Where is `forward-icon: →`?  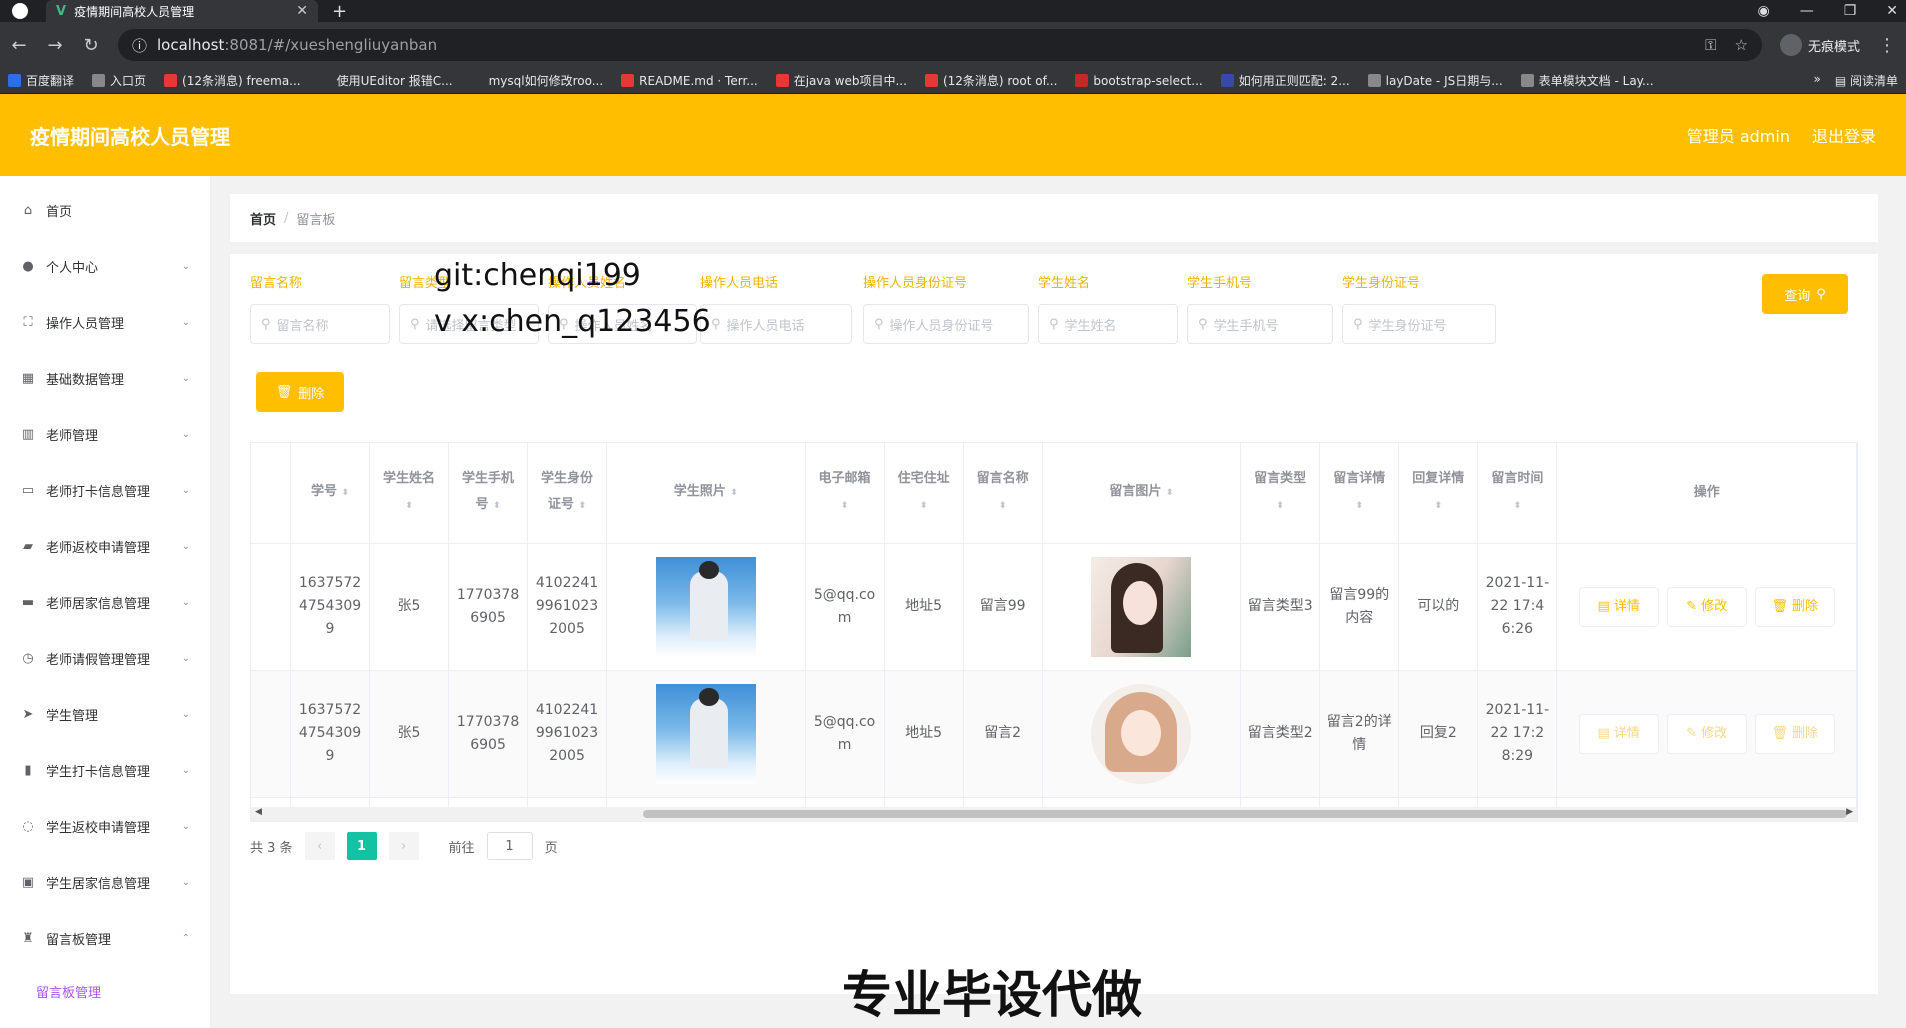 forward-icon: → is located at coordinates (55, 45).